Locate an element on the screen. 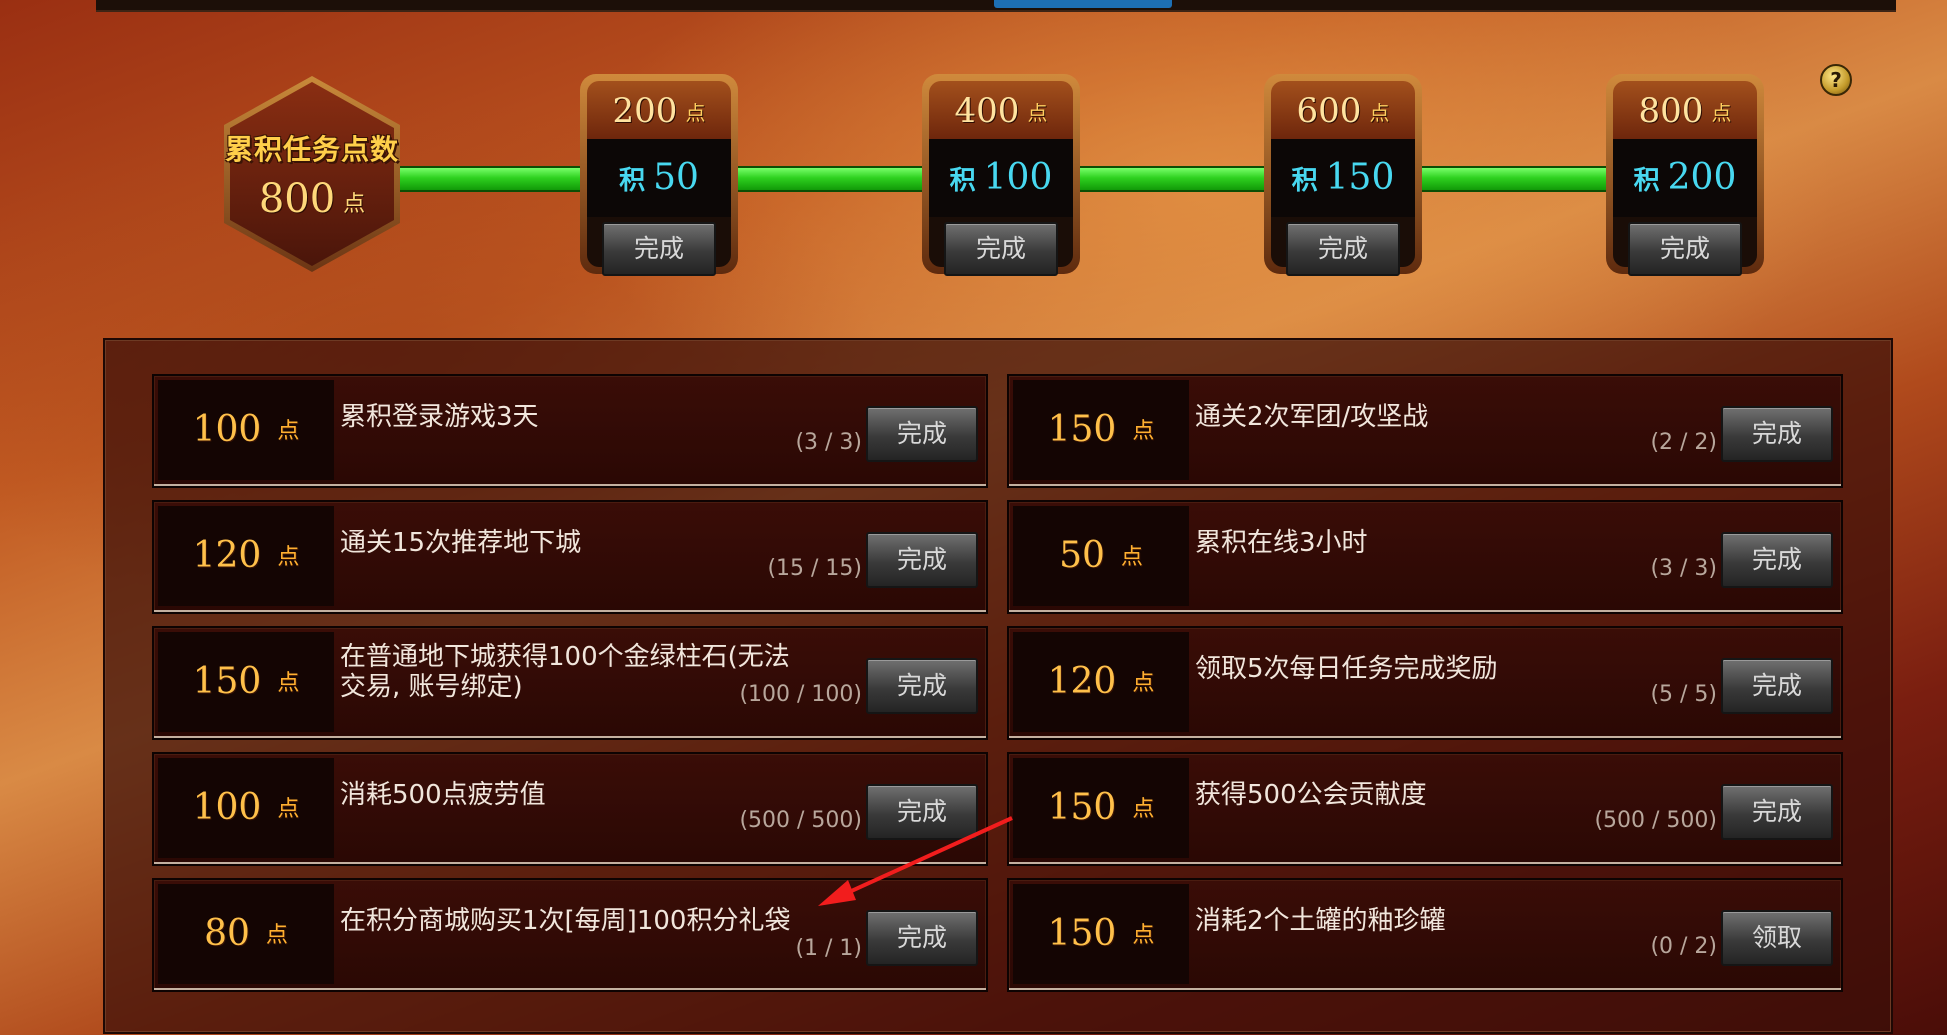  task-description: 通关15次推荐地下城 is located at coordinates (461, 543).